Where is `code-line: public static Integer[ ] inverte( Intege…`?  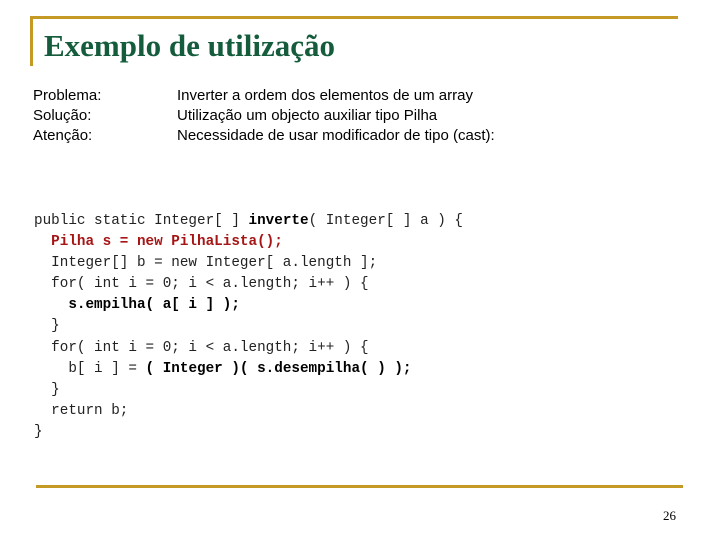
code-line: public static Integer[ ] inverte( Intege… is located at coordinates (248, 221).